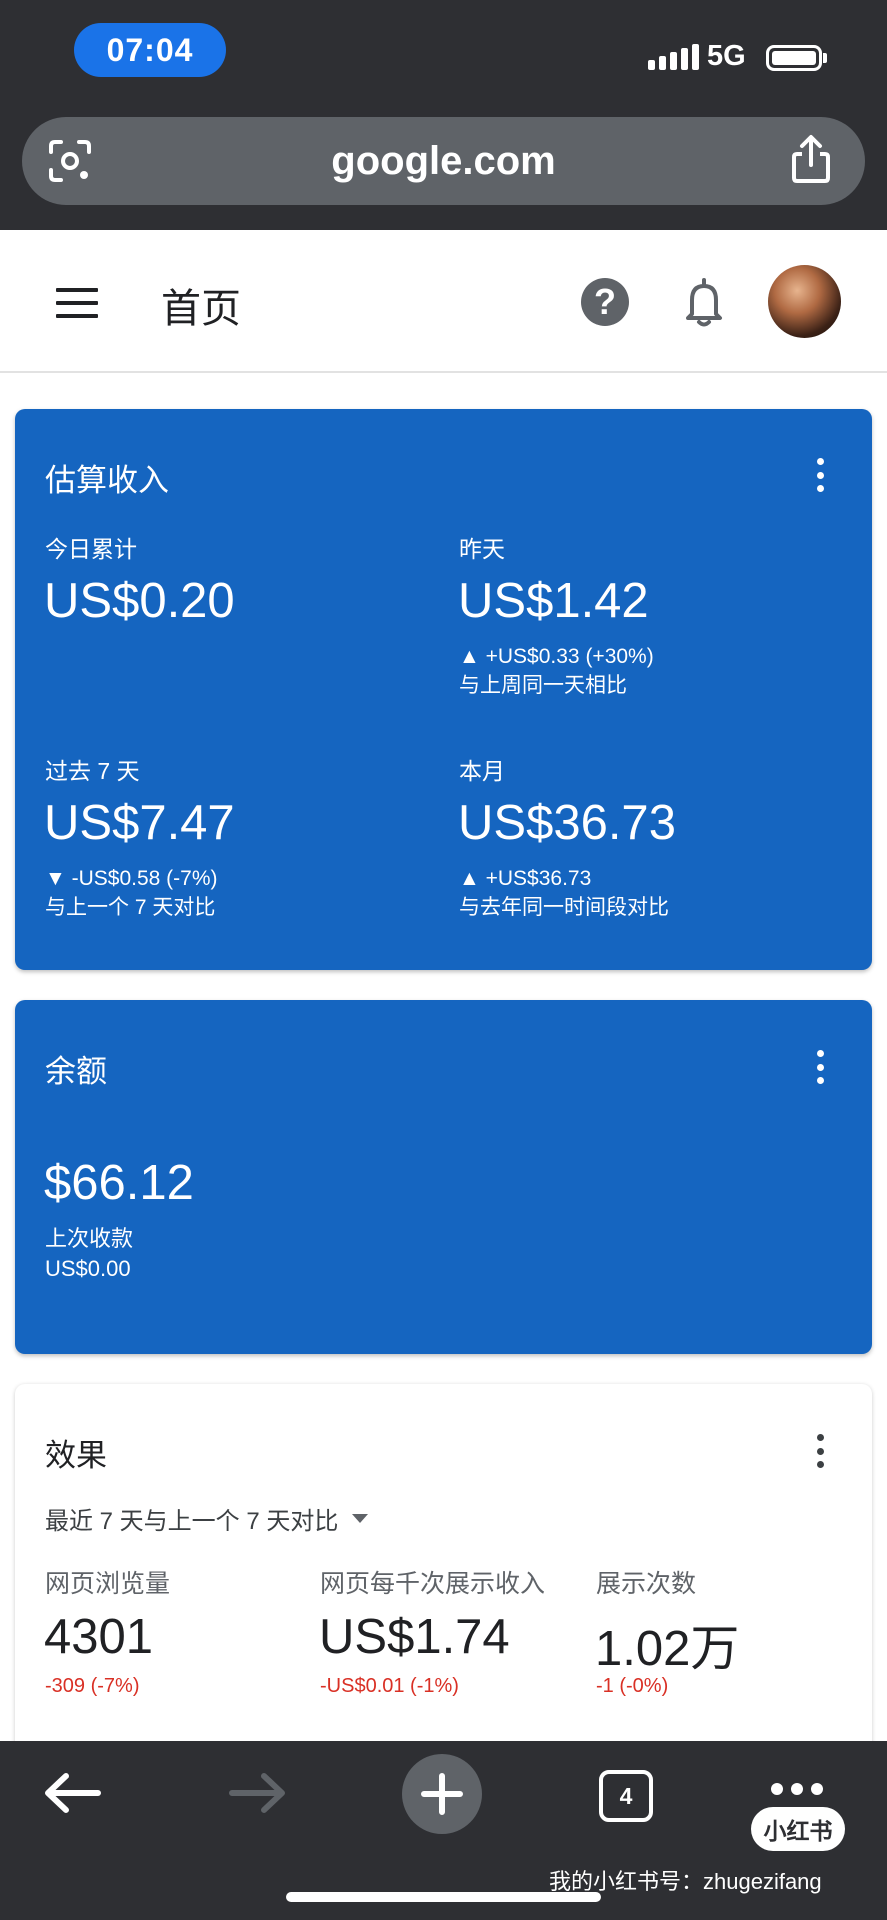  What do you see at coordinates (567, 823) in the screenshot?
I see `this-month-value: US$36.73` at bounding box center [567, 823].